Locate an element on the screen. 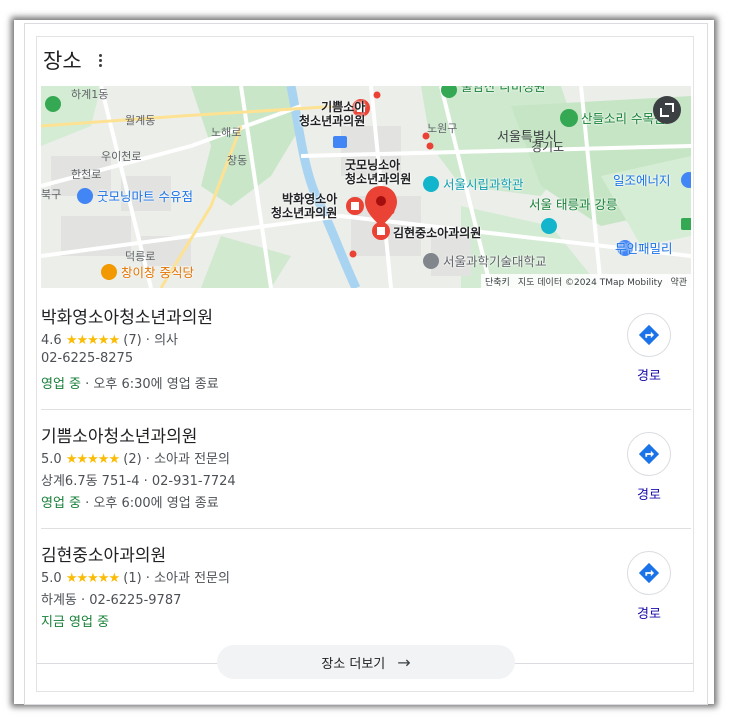 The height and width of the screenshot is (726, 730). hours-detail: · 오후 6:30에 영업 종료 is located at coordinates (152, 384).